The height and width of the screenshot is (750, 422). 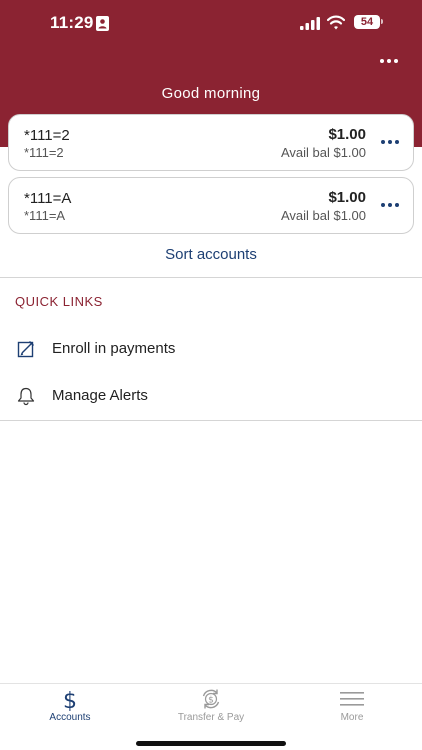 What do you see at coordinates (25, 349) in the screenshot?
I see `edit-icon` at bounding box center [25, 349].